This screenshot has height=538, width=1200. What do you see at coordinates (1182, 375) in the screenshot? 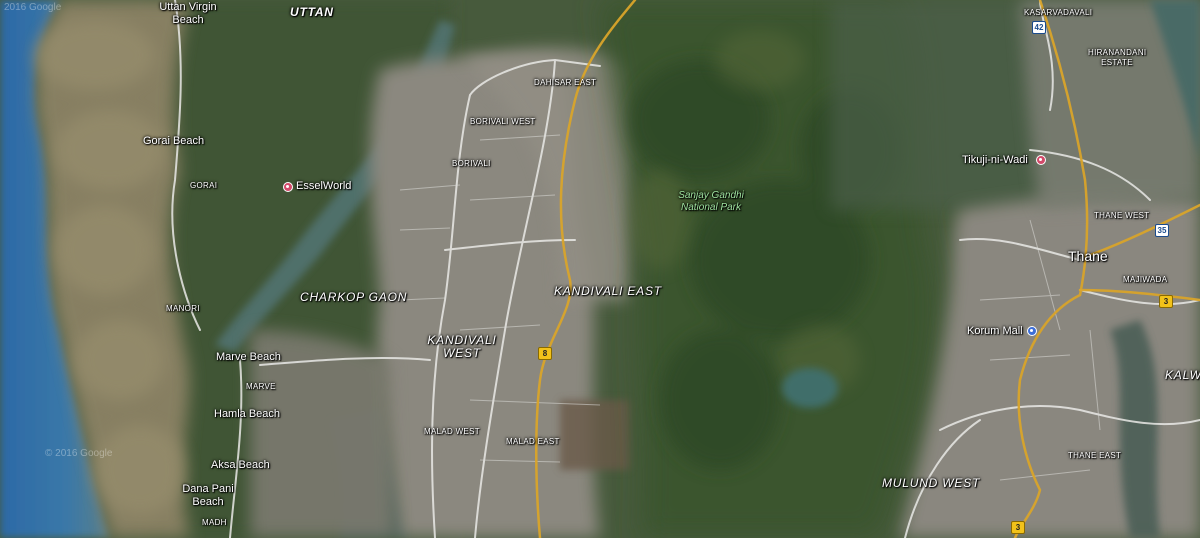
I see `map-label-kalwa: KALWA` at bounding box center [1182, 375].